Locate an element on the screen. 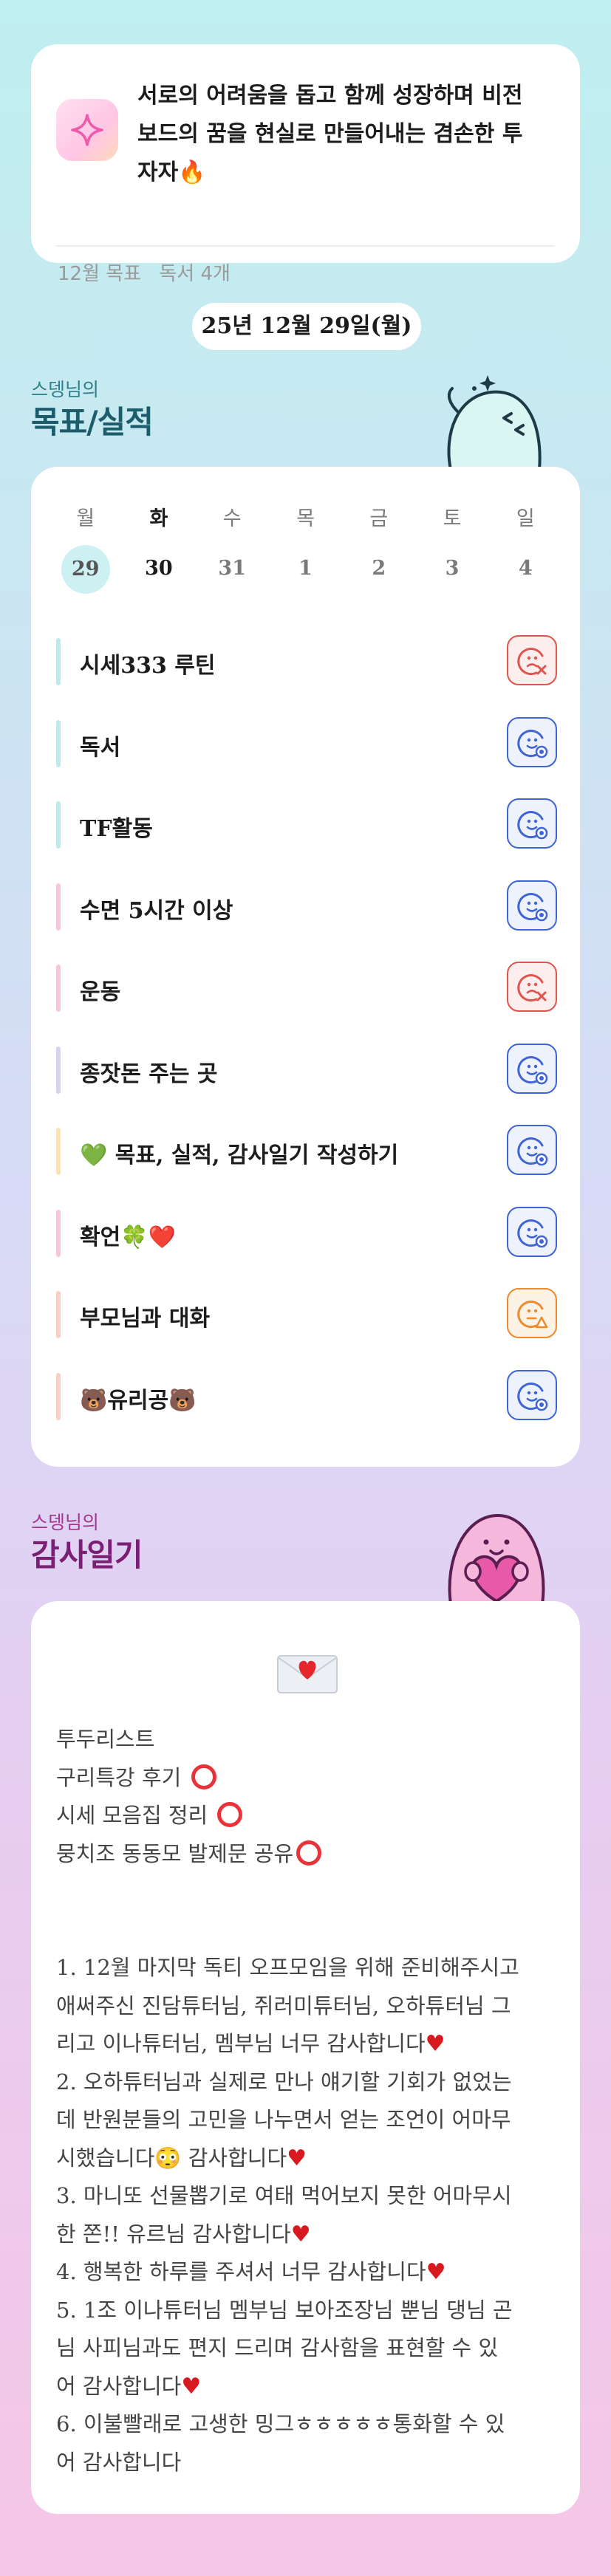 This screenshot has width=611, height=2576. reading-goal-label: 독서 4개 is located at coordinates (195, 274).